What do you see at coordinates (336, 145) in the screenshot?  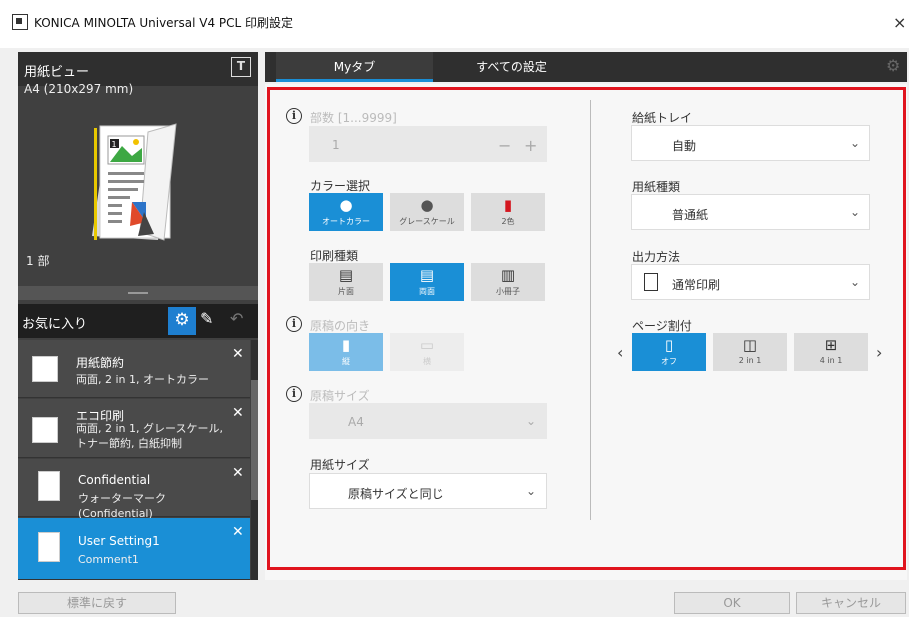 I see `copies-value: 1` at bounding box center [336, 145].